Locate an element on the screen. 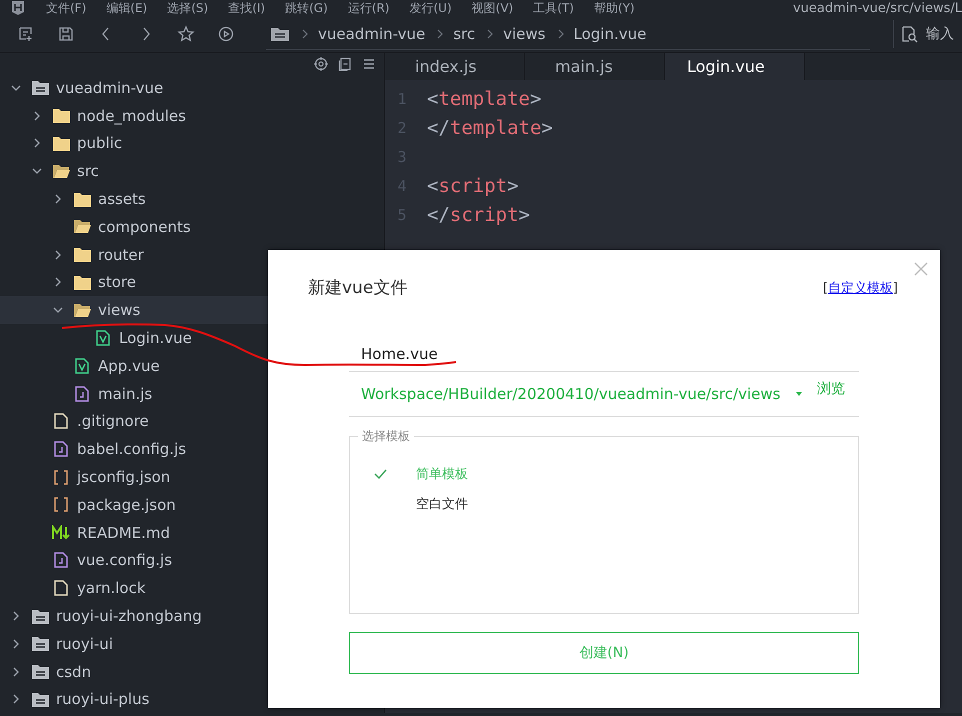 The width and height of the screenshot is (962, 716). menu-item: 编辑(E) is located at coordinates (127, 8).